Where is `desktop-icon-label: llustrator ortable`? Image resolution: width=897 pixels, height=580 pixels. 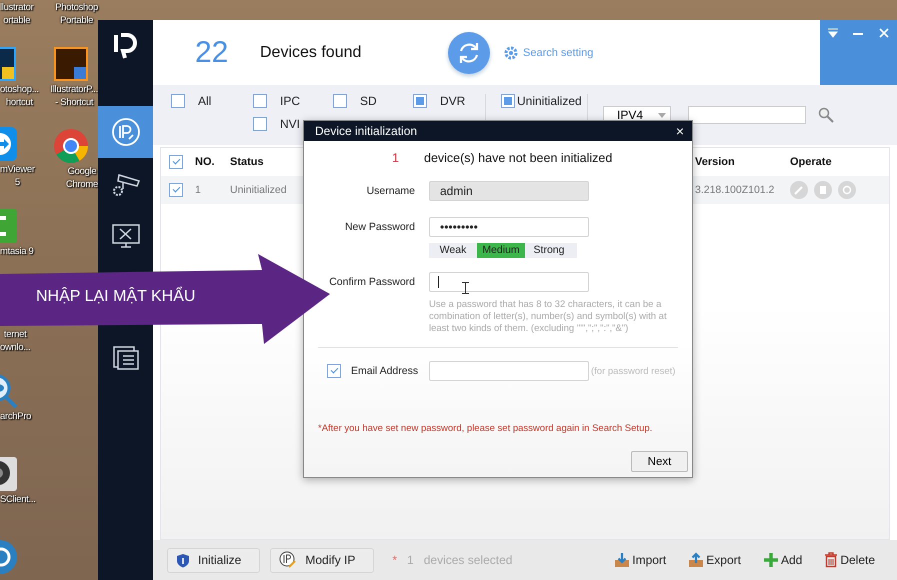 desktop-icon-label: llustrator ortable is located at coordinates (17, 14).